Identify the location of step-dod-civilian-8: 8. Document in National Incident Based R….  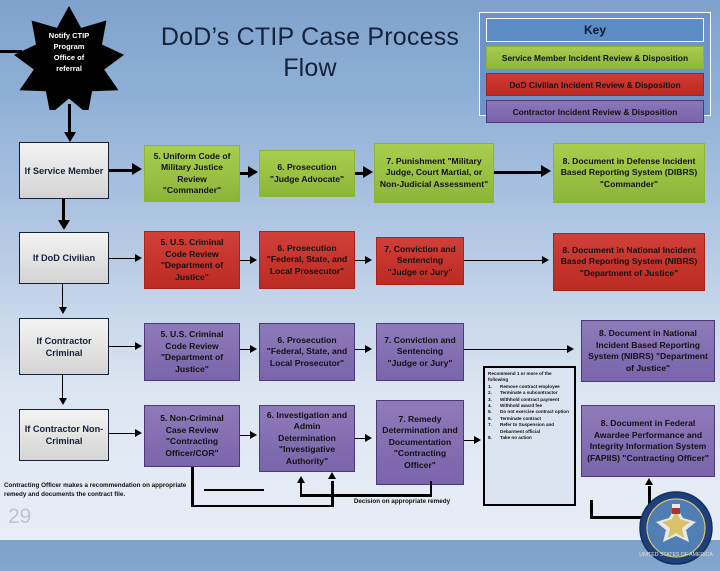
(629, 262).